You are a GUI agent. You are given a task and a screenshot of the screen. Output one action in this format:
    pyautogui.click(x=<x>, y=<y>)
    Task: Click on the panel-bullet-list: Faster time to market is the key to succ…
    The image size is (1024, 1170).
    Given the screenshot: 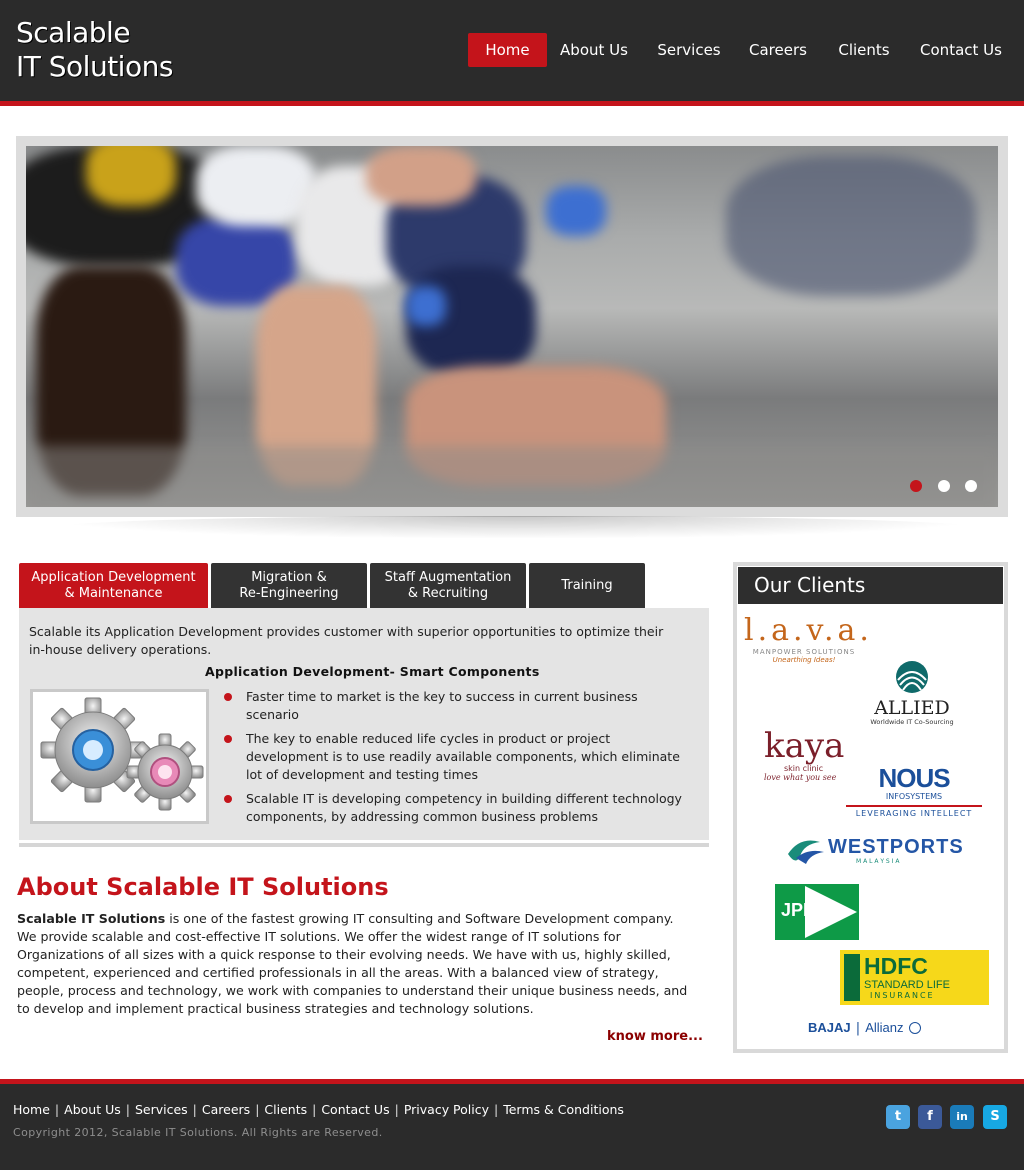 What is the action you would take?
    pyautogui.click(x=454, y=760)
    